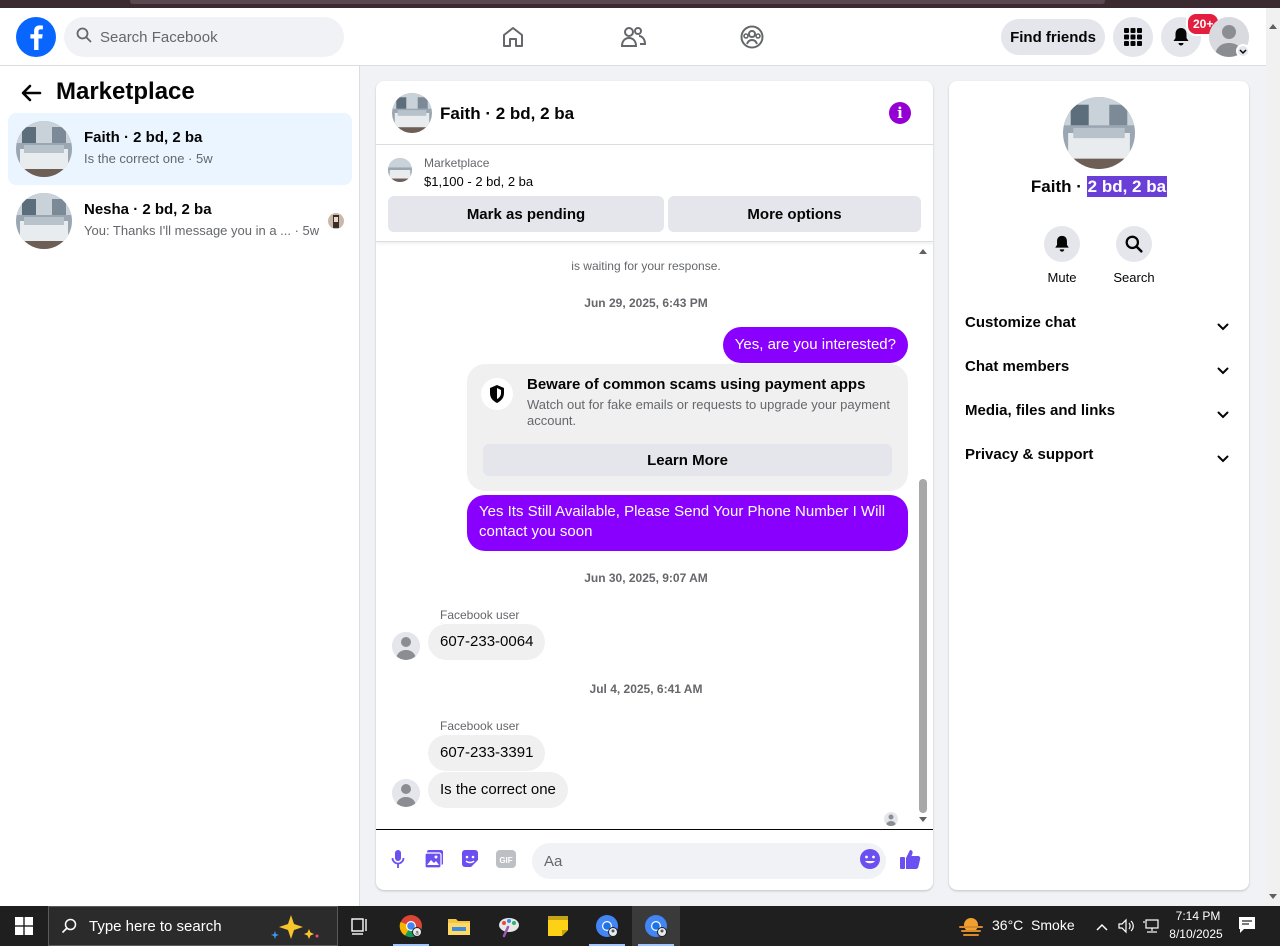 Image resolution: width=1280 pixels, height=946 pixels. I want to click on chrome-profile-icon, so click(607, 926).